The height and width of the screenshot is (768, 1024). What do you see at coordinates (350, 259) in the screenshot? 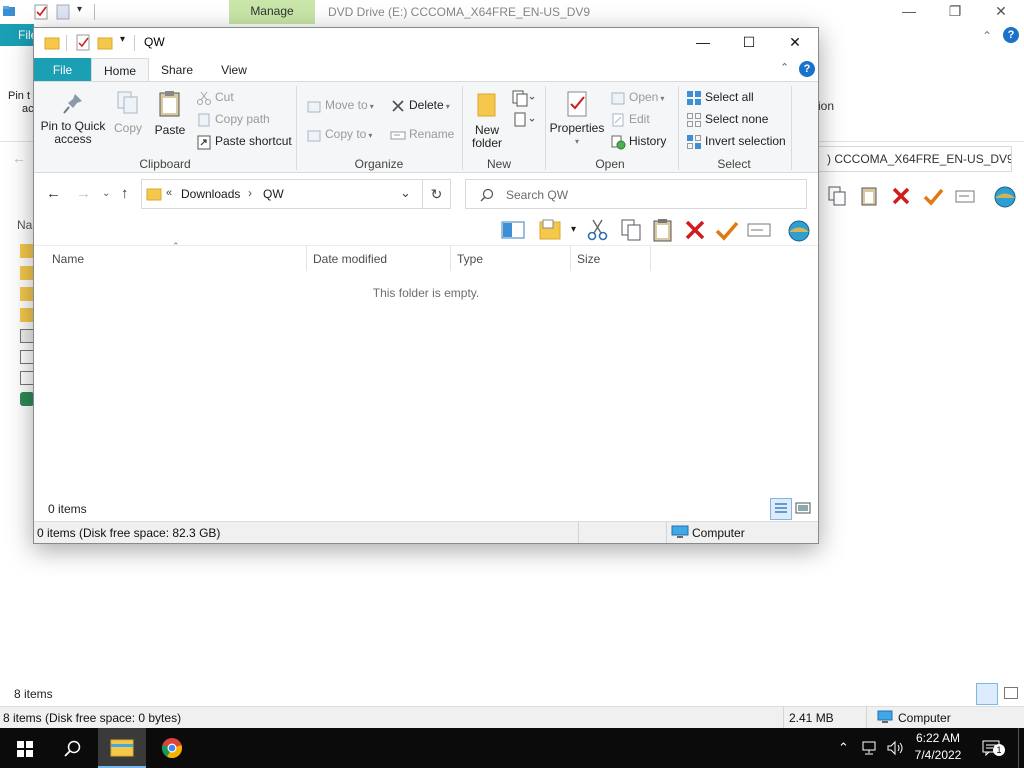
I see `column-date-modified: Date modified` at bounding box center [350, 259].